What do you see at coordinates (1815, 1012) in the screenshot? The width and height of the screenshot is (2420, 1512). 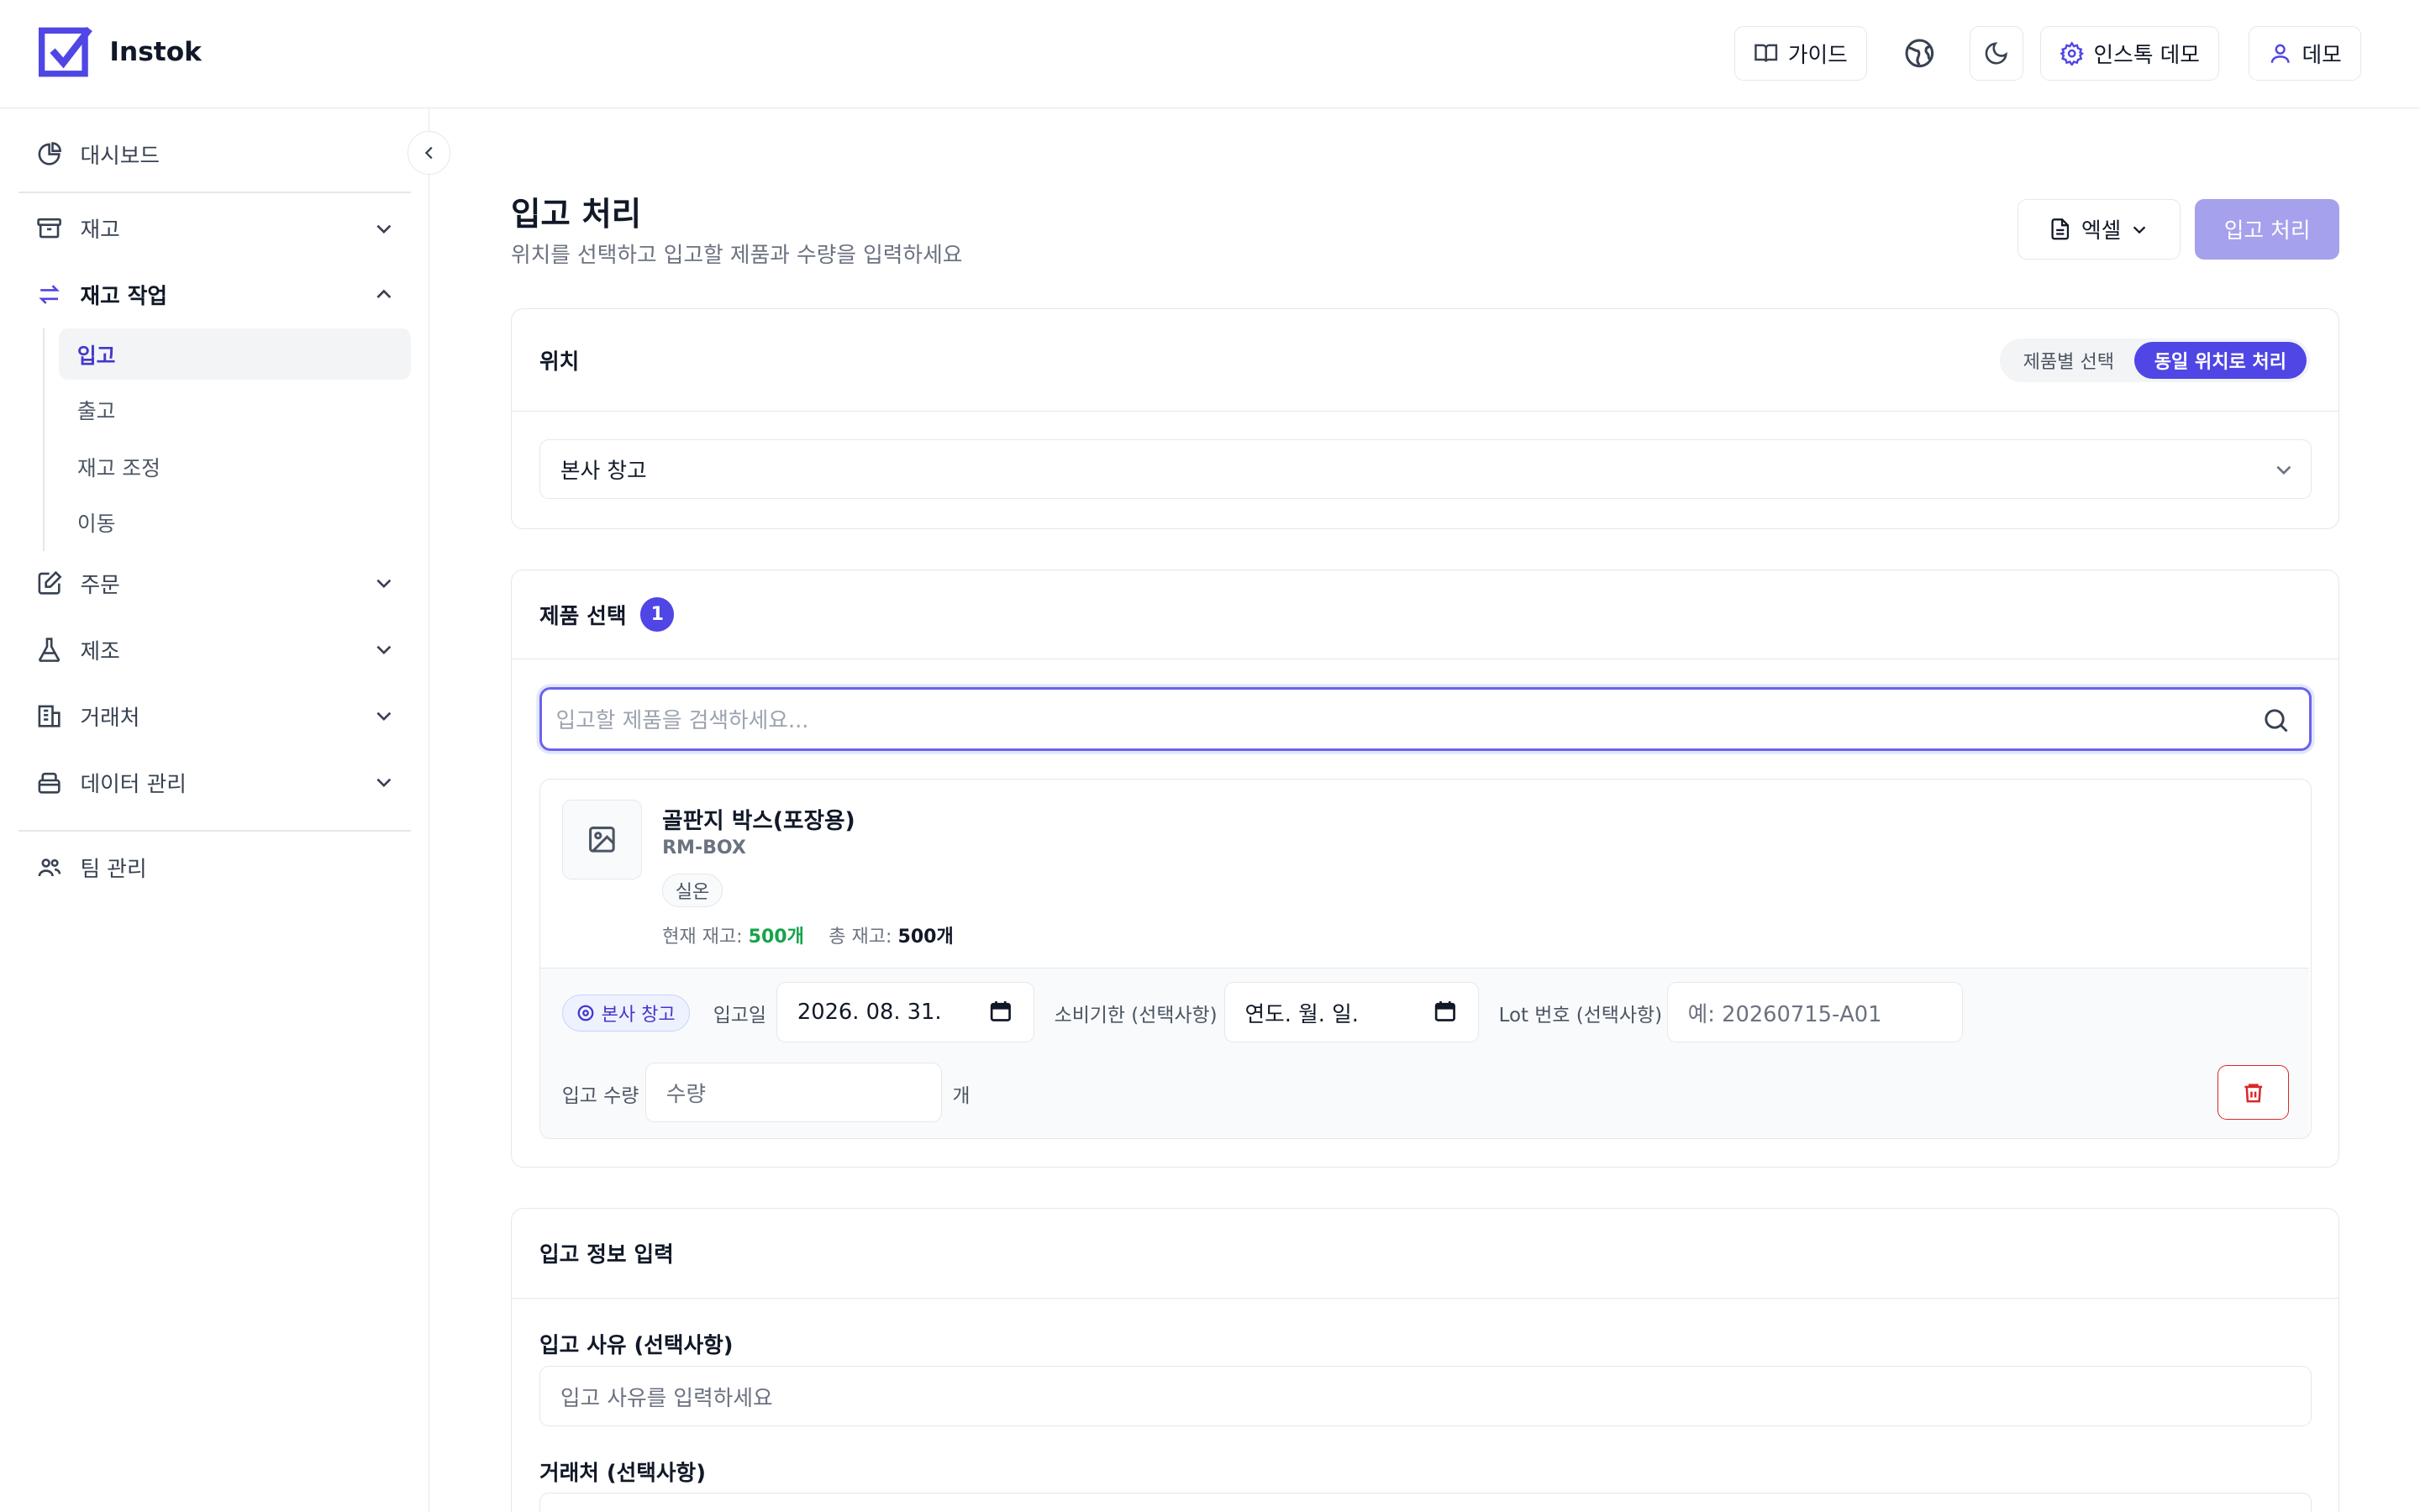 I see `lot-number-input: 예: 20260715-A01` at bounding box center [1815, 1012].